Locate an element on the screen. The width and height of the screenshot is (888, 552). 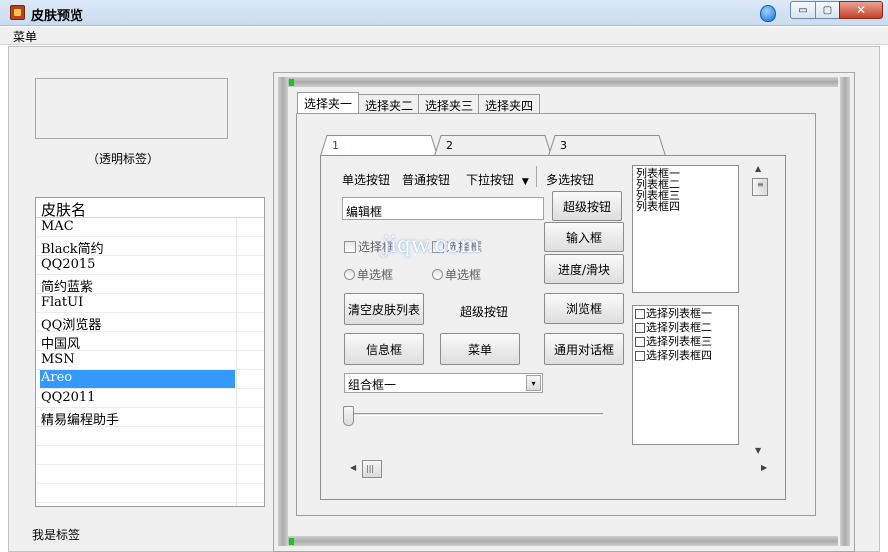
skin-orb-icon is located at coordinates (768, 13).